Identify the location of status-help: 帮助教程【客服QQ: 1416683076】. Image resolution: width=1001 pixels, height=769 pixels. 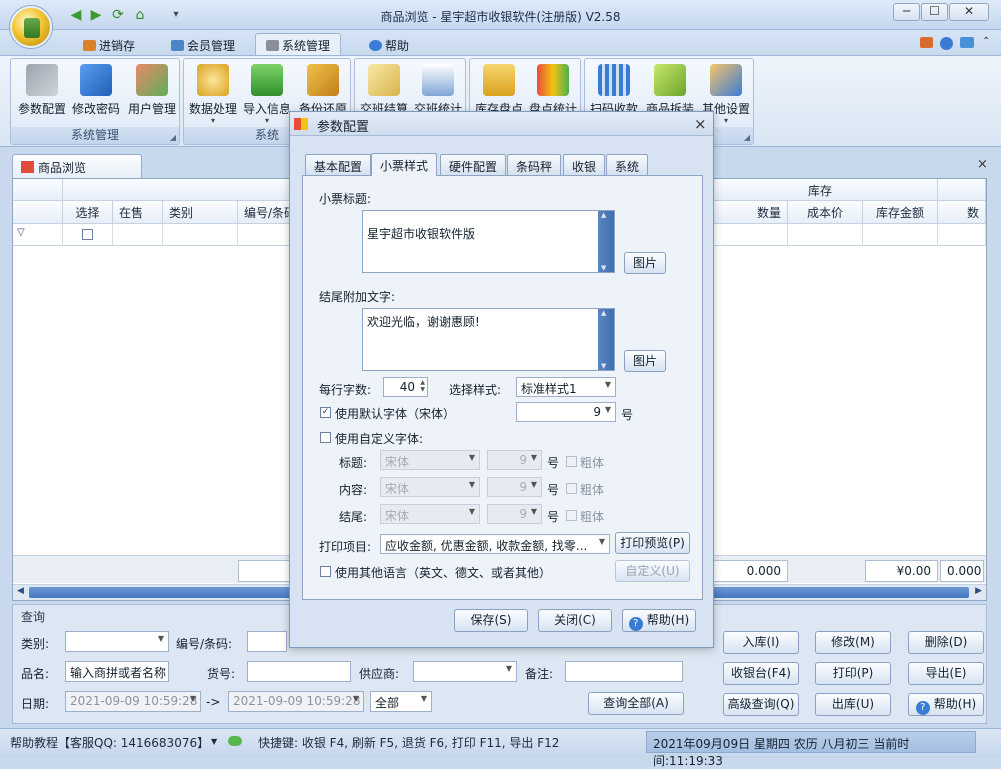
(109, 742).